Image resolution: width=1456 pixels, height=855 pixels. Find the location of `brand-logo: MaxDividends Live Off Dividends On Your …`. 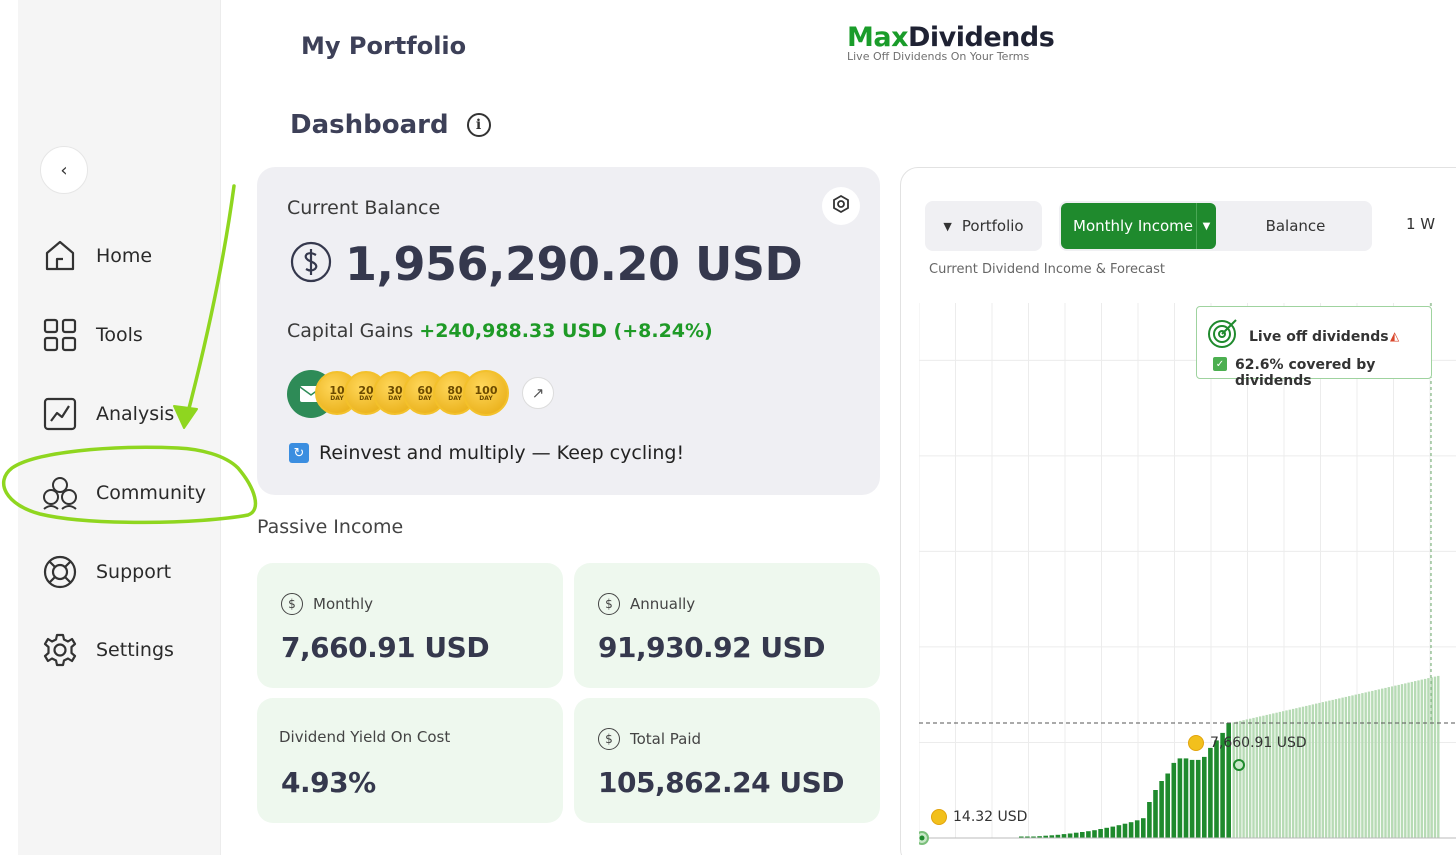

brand-logo: MaxDividends Live Off Dividends On Your … is located at coordinates (951, 42).